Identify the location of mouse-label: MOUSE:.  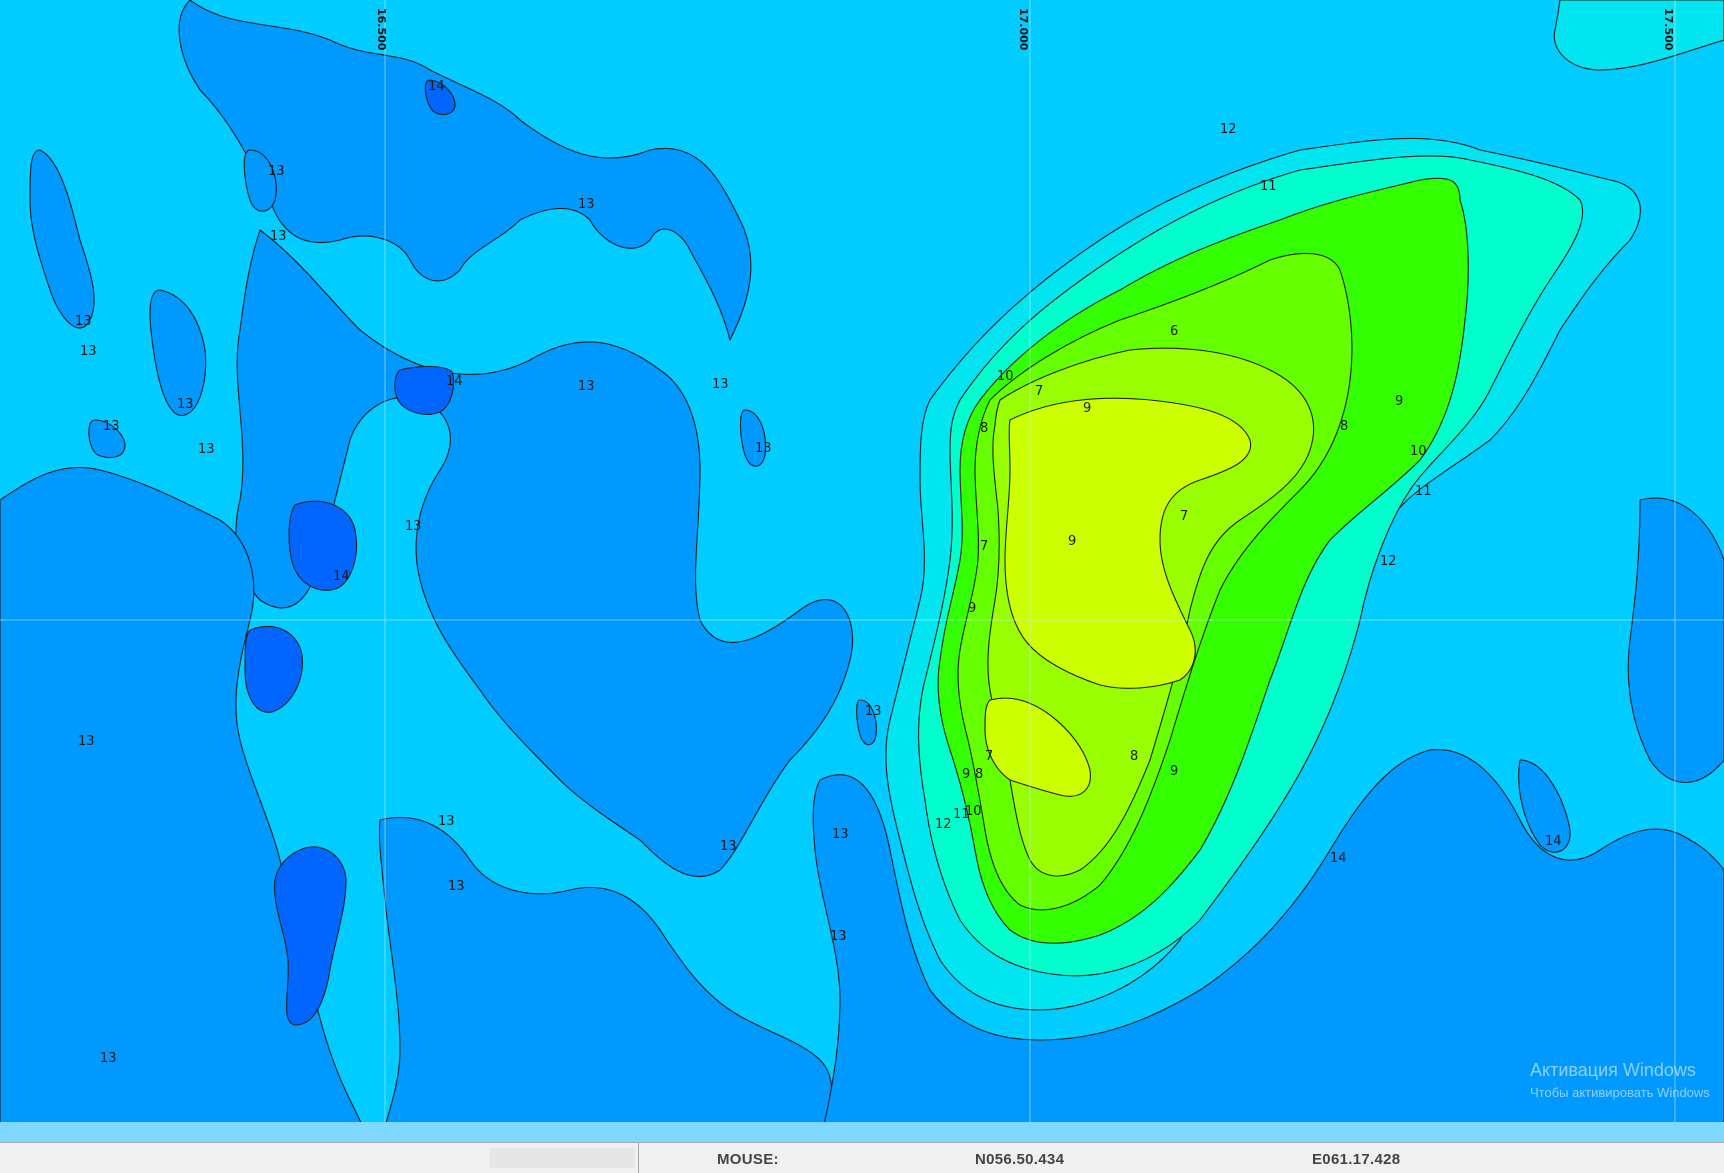
(748, 1159).